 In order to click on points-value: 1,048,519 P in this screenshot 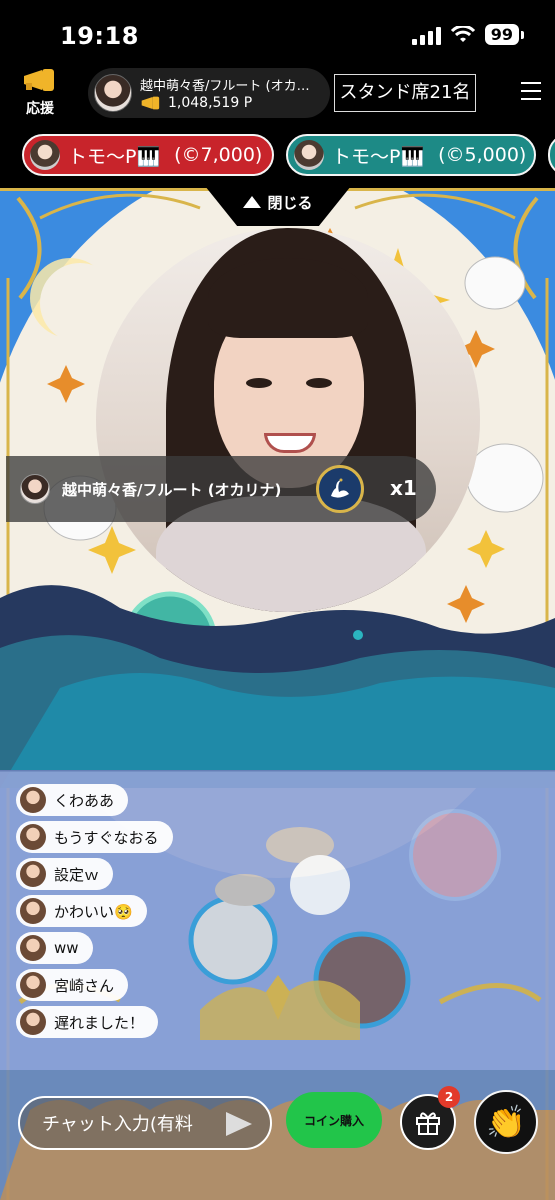, I will do `click(210, 103)`.